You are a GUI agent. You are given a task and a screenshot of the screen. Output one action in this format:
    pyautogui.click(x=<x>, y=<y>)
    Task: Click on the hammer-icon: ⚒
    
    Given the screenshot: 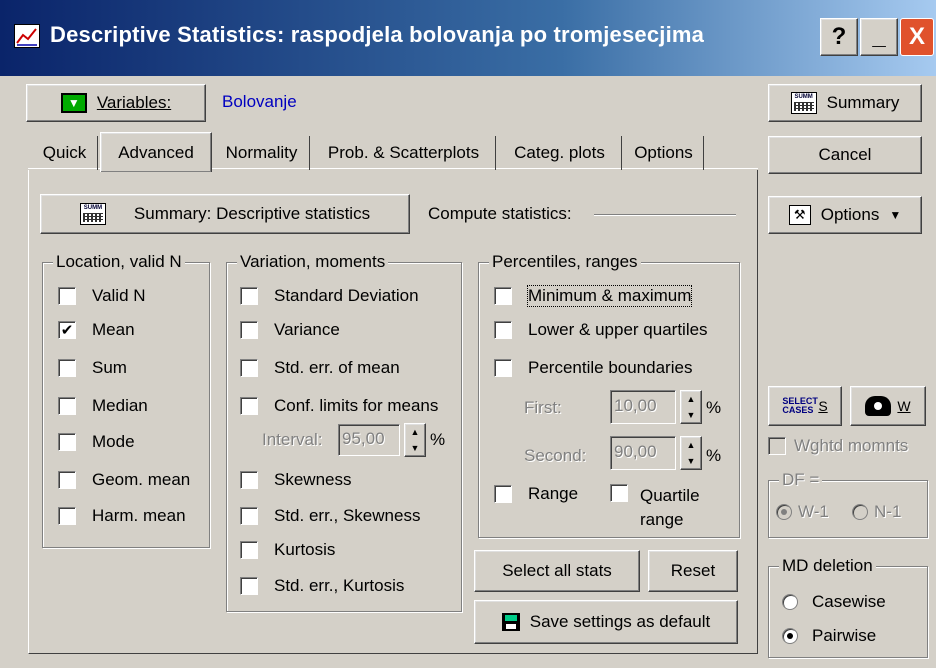 What is the action you would take?
    pyautogui.click(x=799, y=215)
    